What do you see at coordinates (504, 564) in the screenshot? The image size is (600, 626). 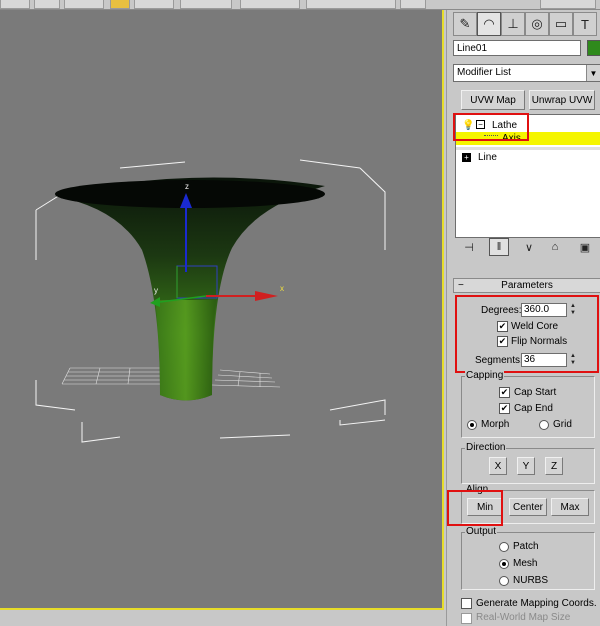 I see `mesh-radio` at bounding box center [504, 564].